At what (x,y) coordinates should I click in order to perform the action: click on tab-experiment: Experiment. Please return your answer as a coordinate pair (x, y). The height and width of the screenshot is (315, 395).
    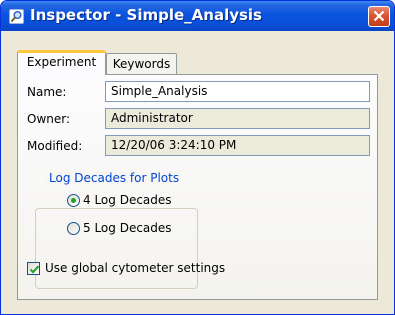
    Looking at the image, I should click on (61, 62).